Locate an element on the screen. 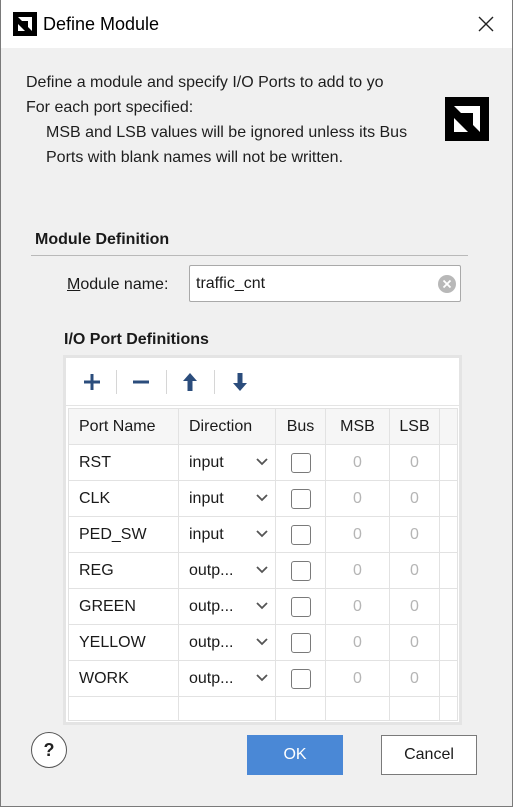  close-button is located at coordinates (486, 24).